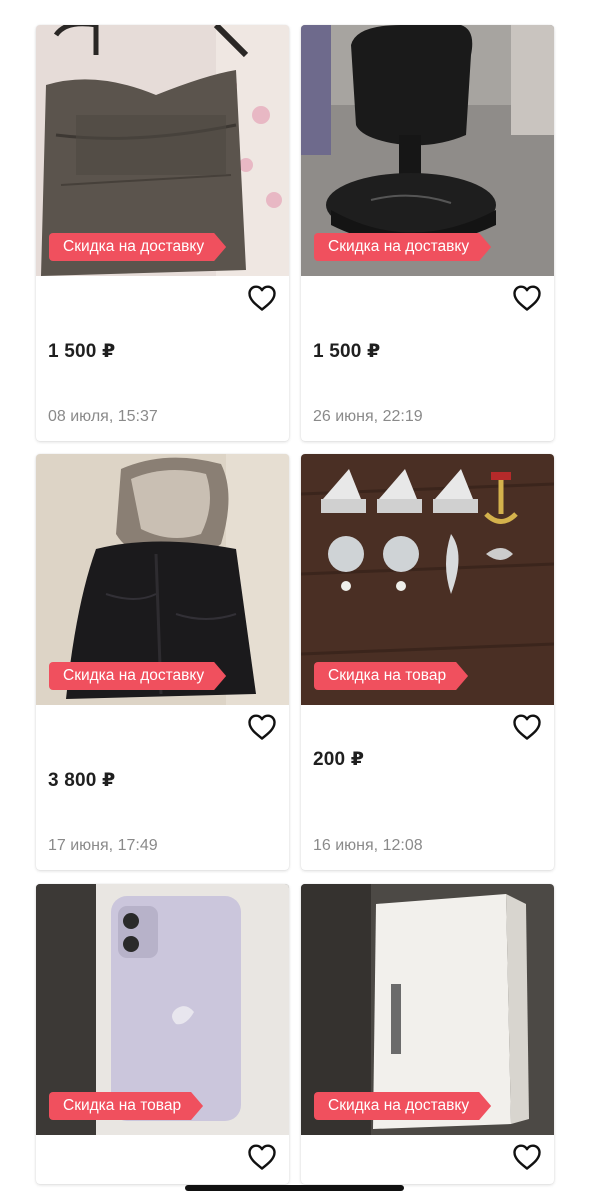  I want to click on listing-card: Скидка на товар, so click(162, 1034).